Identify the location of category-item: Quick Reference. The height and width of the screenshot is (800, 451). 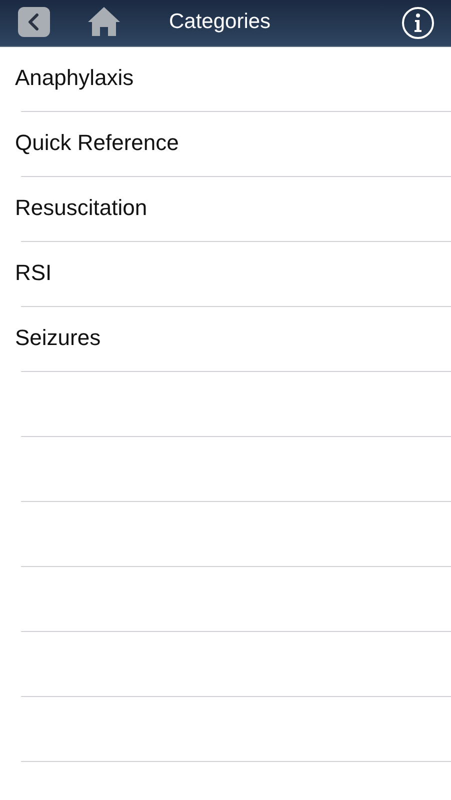
(97, 143).